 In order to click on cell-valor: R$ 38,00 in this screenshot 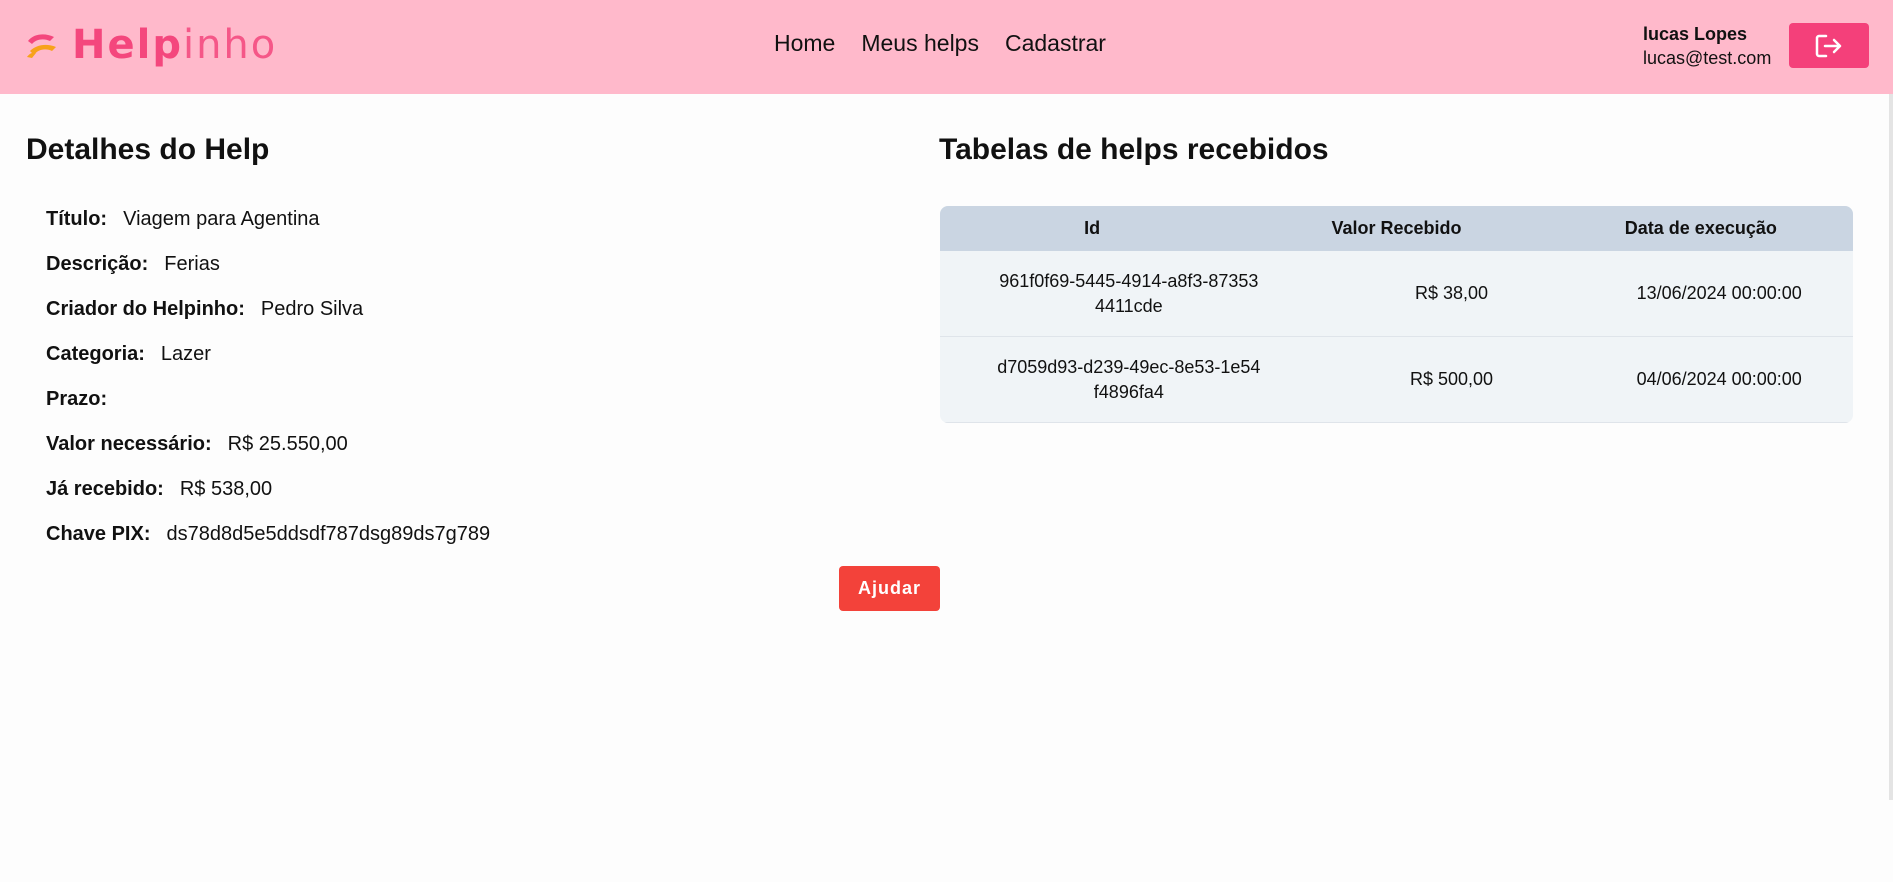, I will do `click(1451, 293)`.